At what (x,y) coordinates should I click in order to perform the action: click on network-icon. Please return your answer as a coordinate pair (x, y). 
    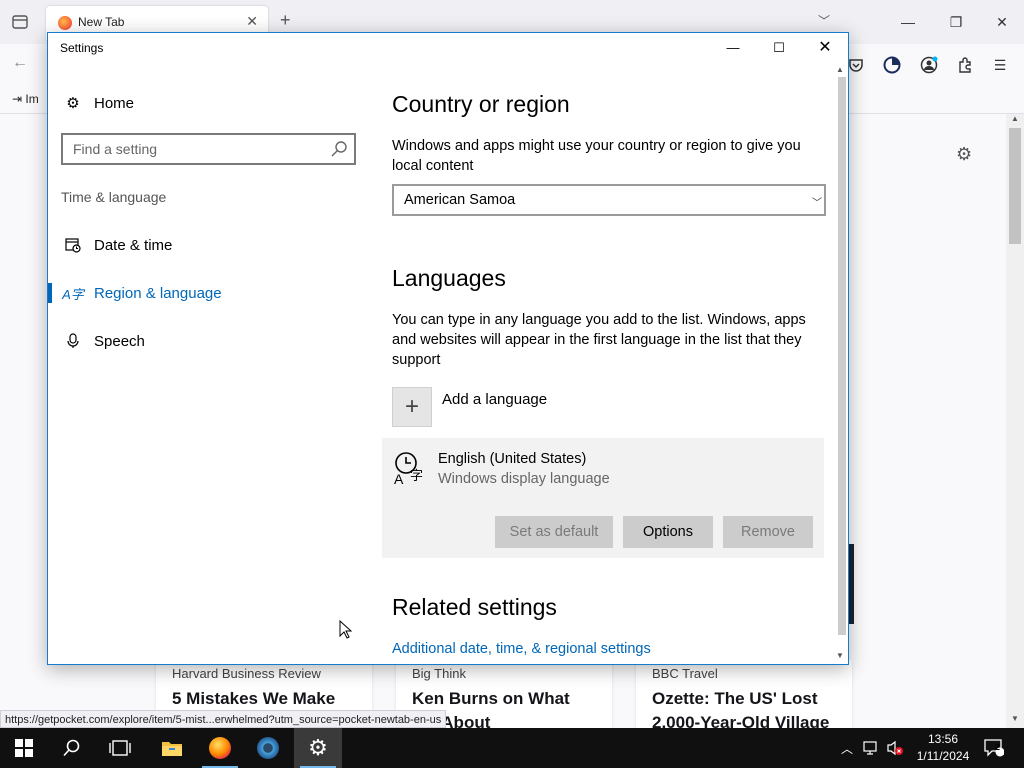
    Looking at the image, I should click on (871, 748).